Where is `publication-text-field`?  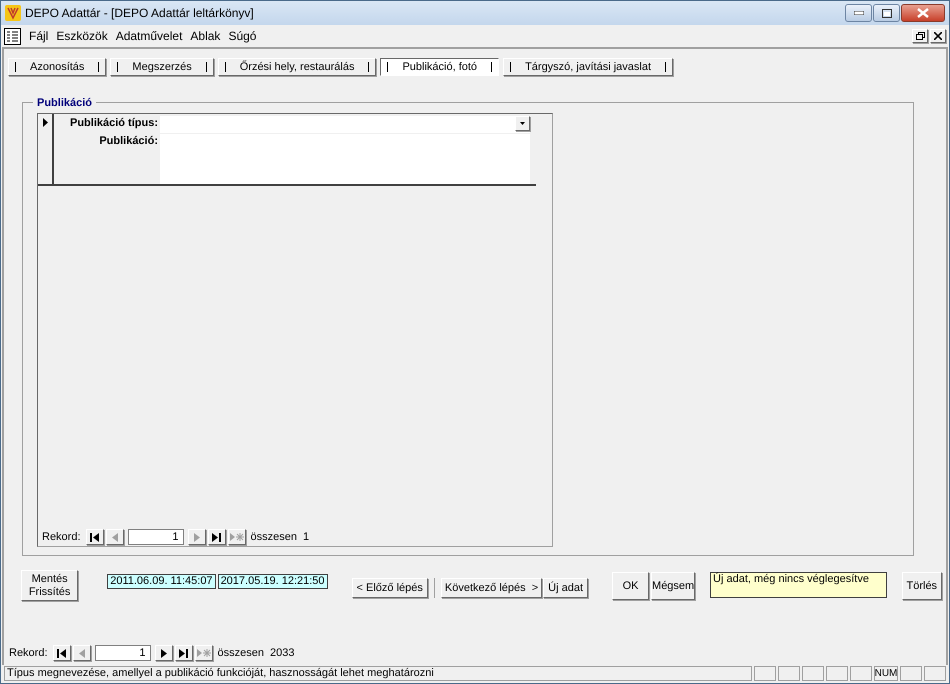
publication-text-field is located at coordinates (345, 159).